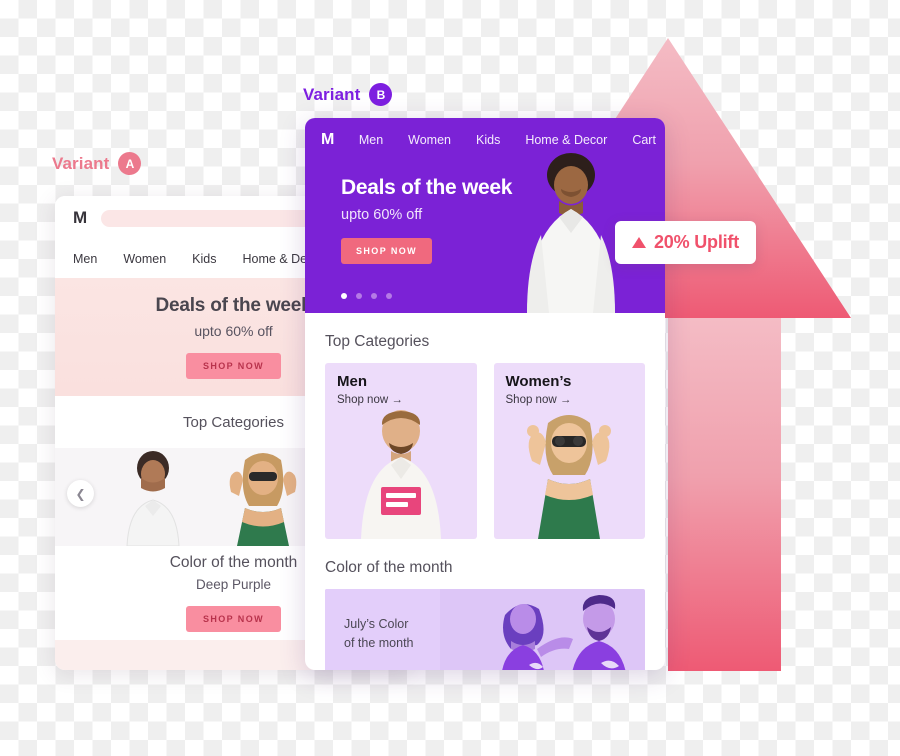 The image size is (900, 756). Describe the element at coordinates (644, 140) in the screenshot. I see `variant-b-nav-cart: Cart` at that location.